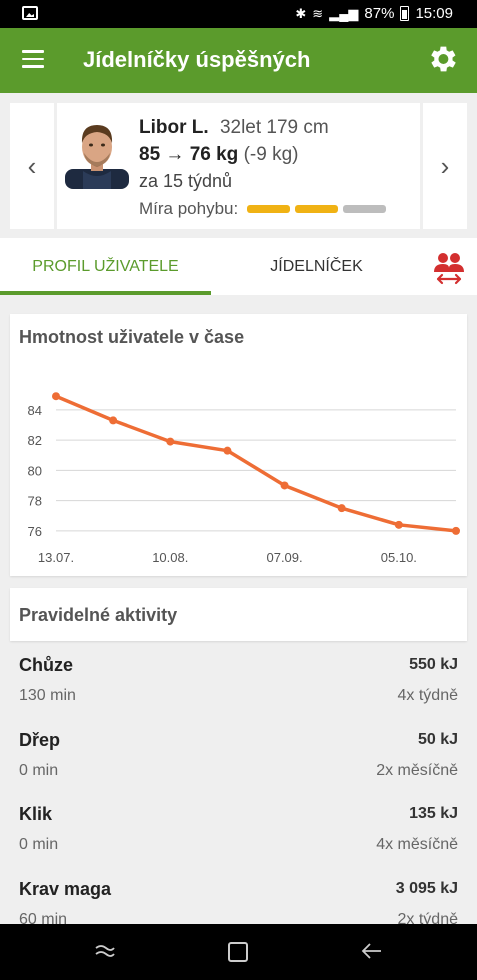 This screenshot has width=477, height=980. I want to click on recent-apps-icon, so click(105, 951).